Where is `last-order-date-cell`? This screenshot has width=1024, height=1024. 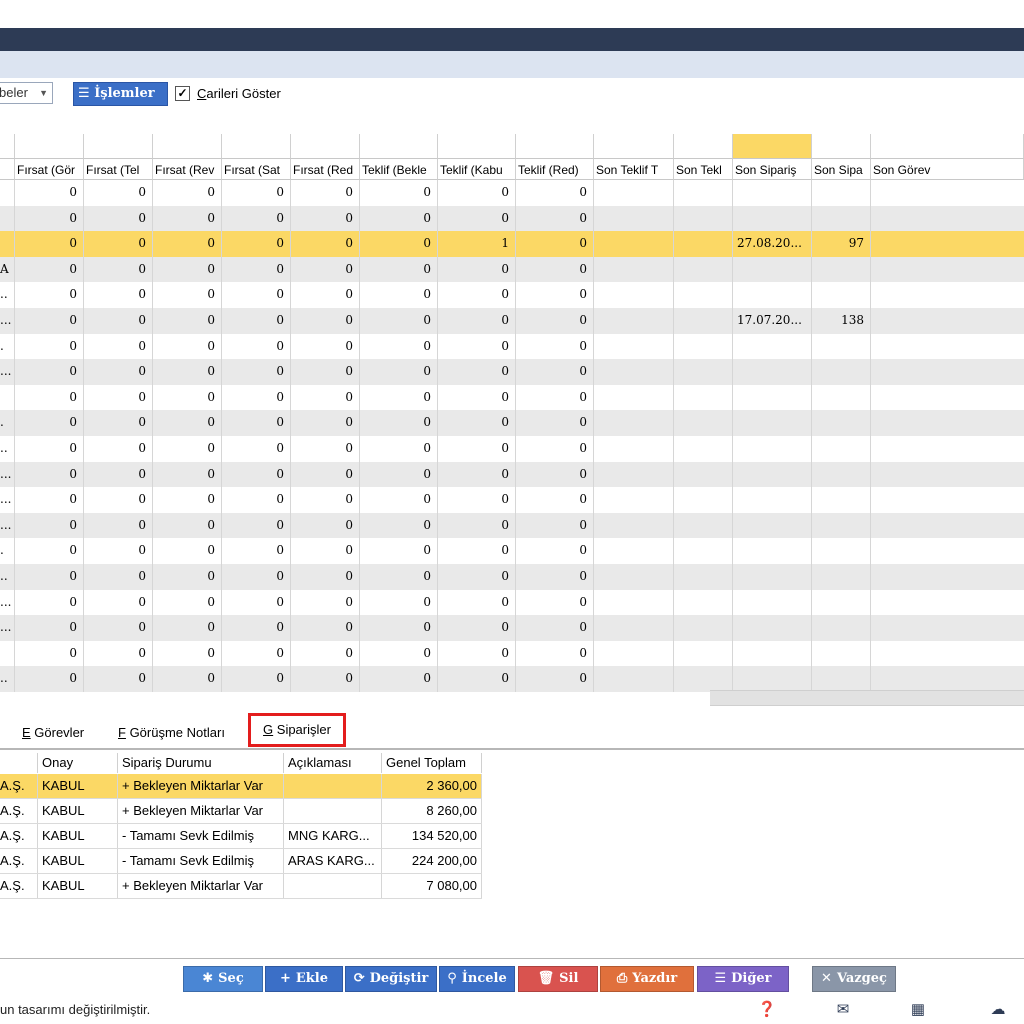 last-order-date-cell is located at coordinates (772, 551).